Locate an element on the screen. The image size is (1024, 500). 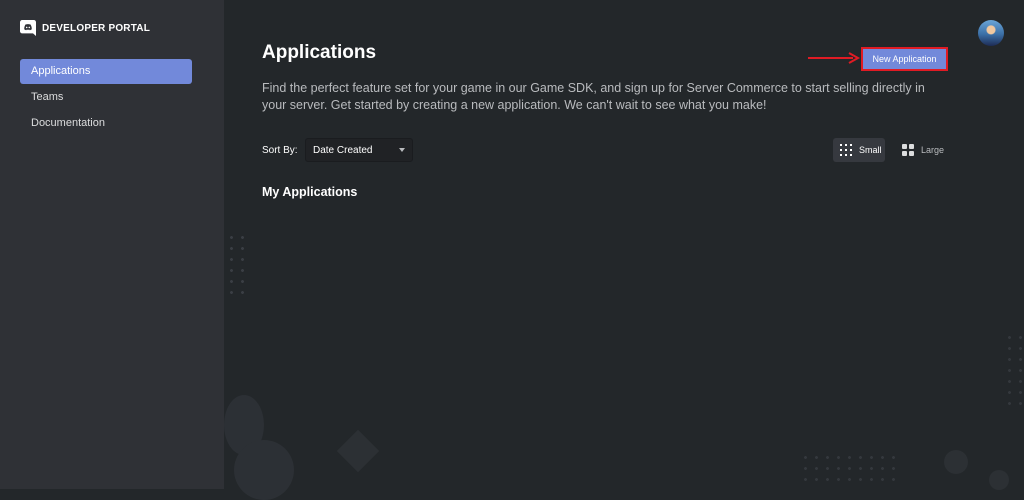
view-small-label: Small is located at coordinates (870, 150).